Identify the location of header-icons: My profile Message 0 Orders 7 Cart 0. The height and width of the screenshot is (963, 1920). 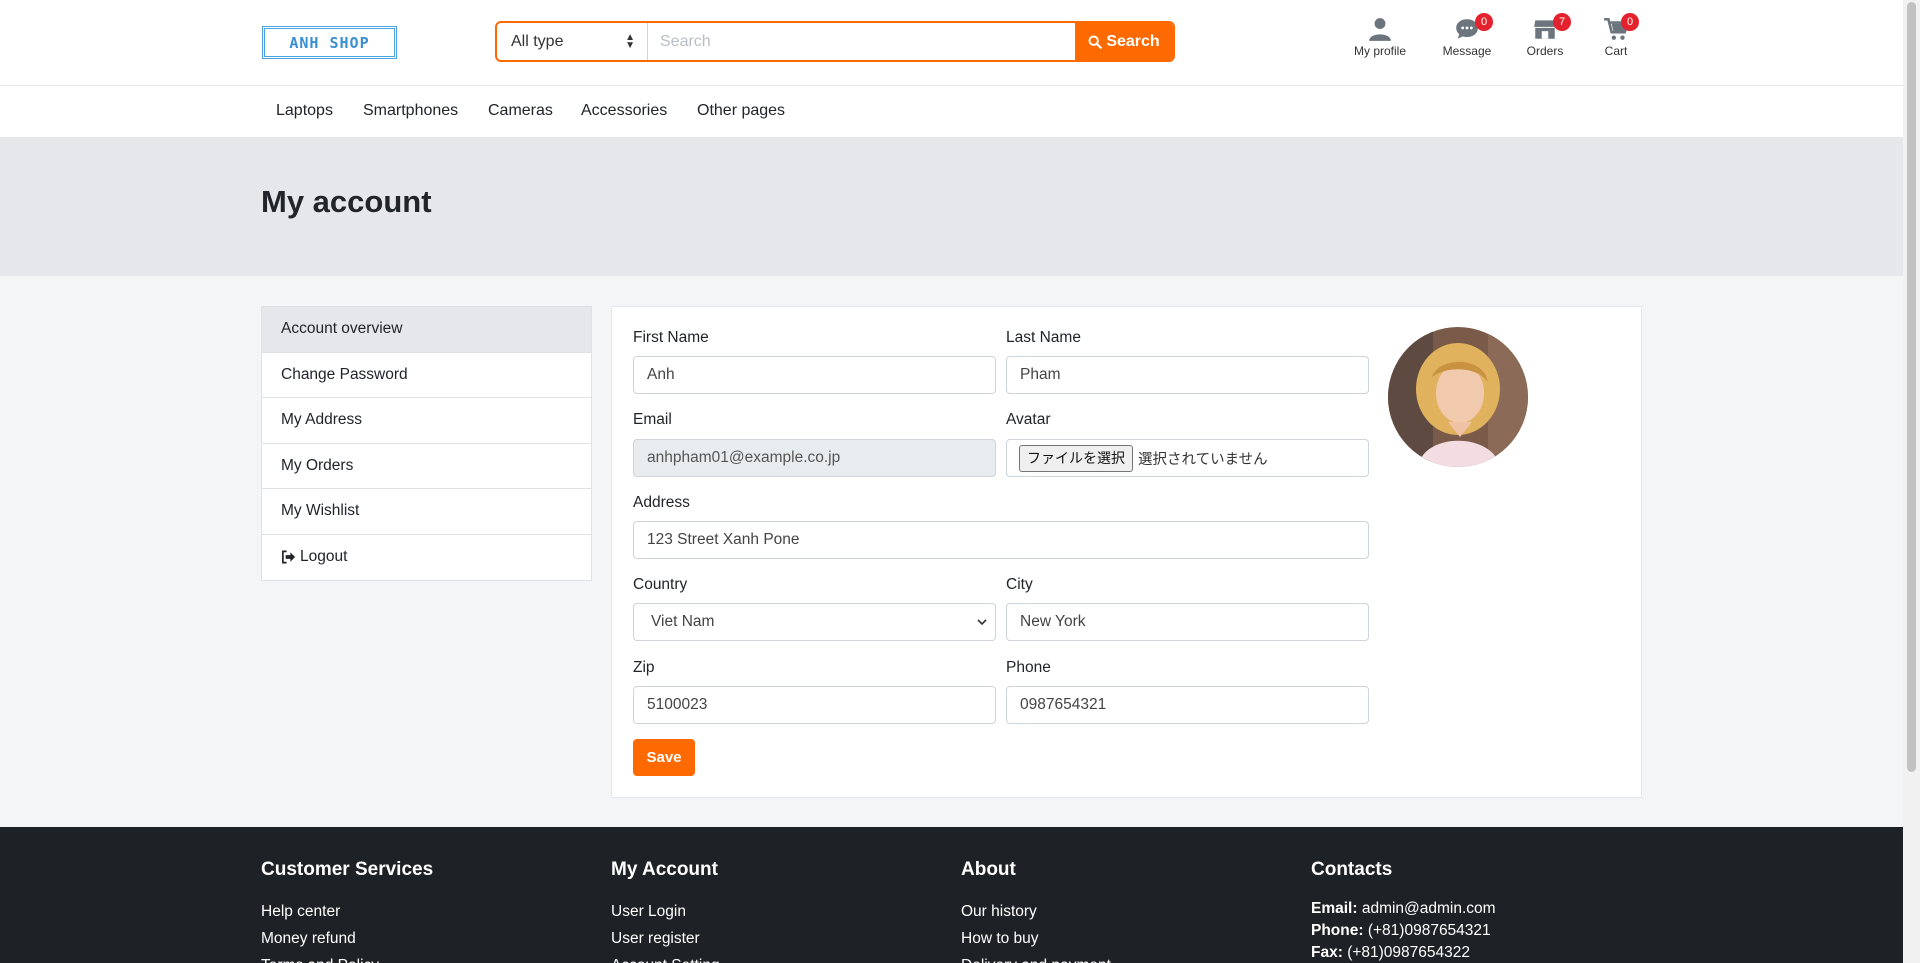
(1493, 35).